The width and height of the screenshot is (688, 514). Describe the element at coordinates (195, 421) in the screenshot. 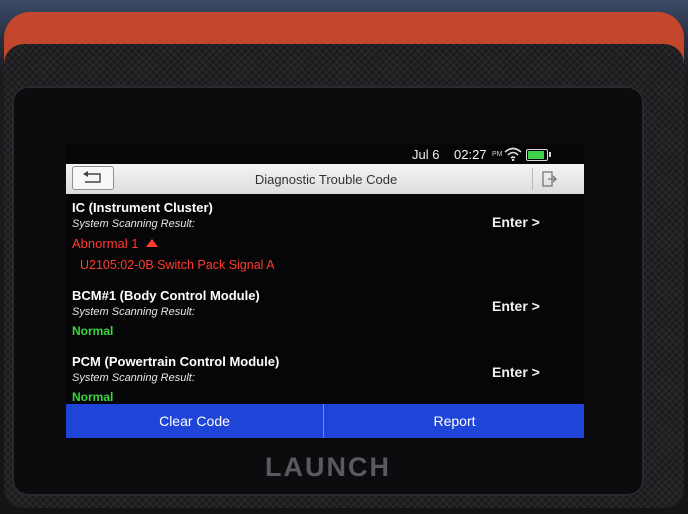

I see `clear-code-button: Clear Code` at that location.